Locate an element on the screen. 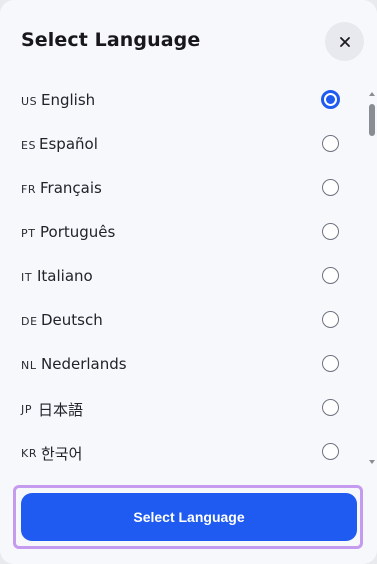 The image size is (377, 564). language-code: DE is located at coordinates (29, 321).